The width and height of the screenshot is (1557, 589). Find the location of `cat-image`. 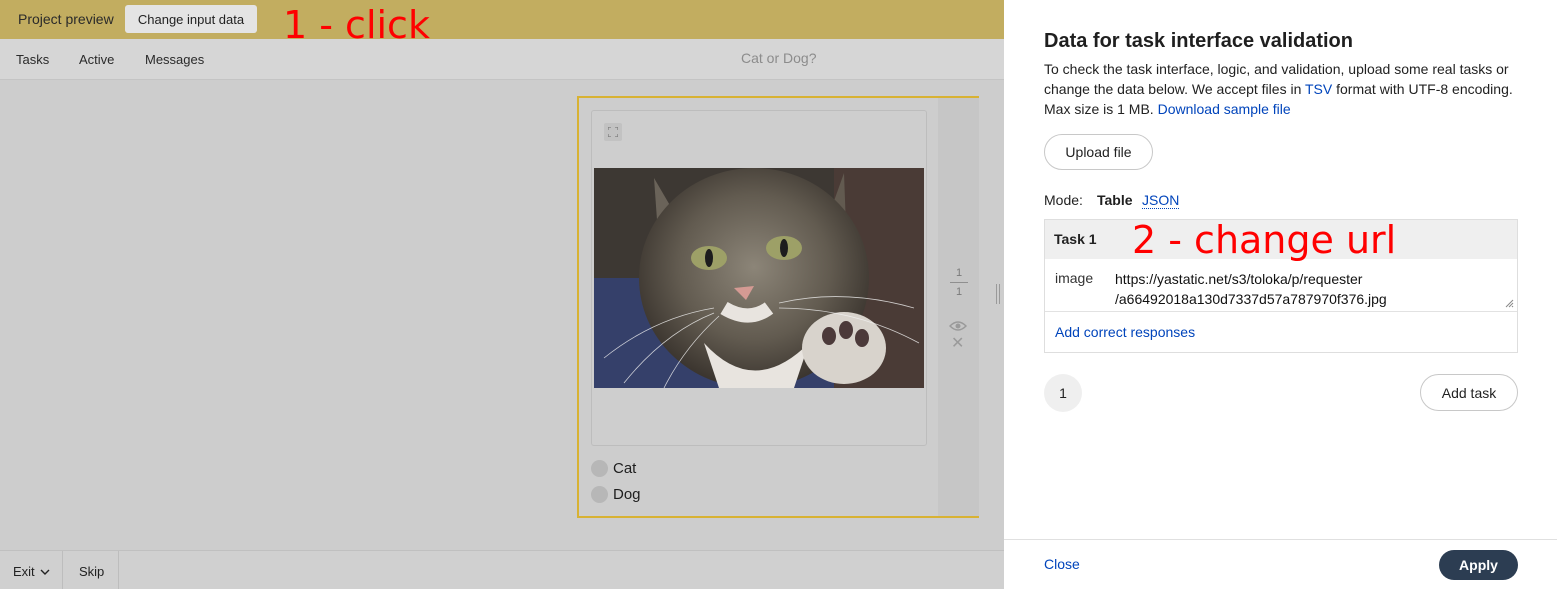

cat-image is located at coordinates (759, 278).